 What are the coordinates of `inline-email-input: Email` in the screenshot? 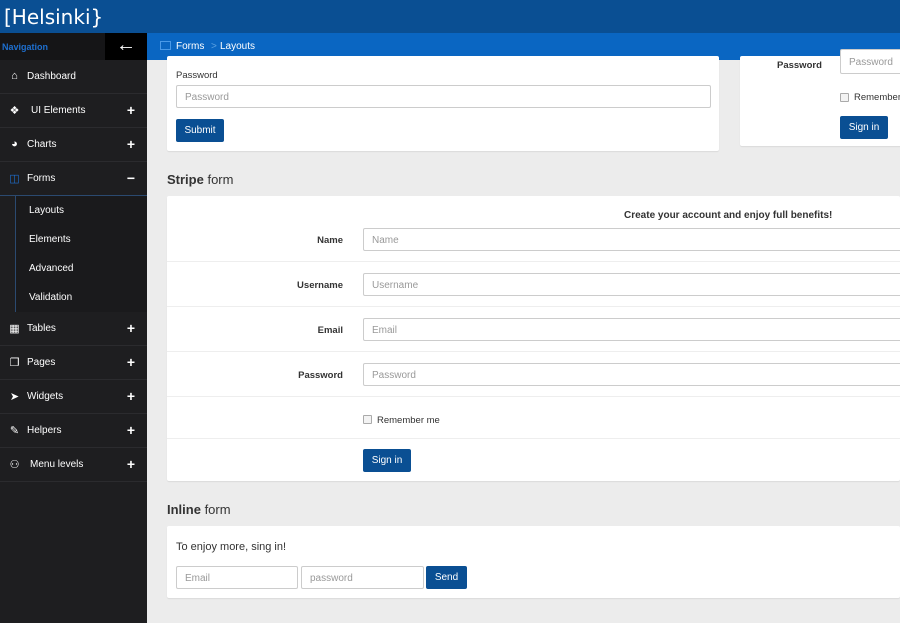 It's located at (237, 577).